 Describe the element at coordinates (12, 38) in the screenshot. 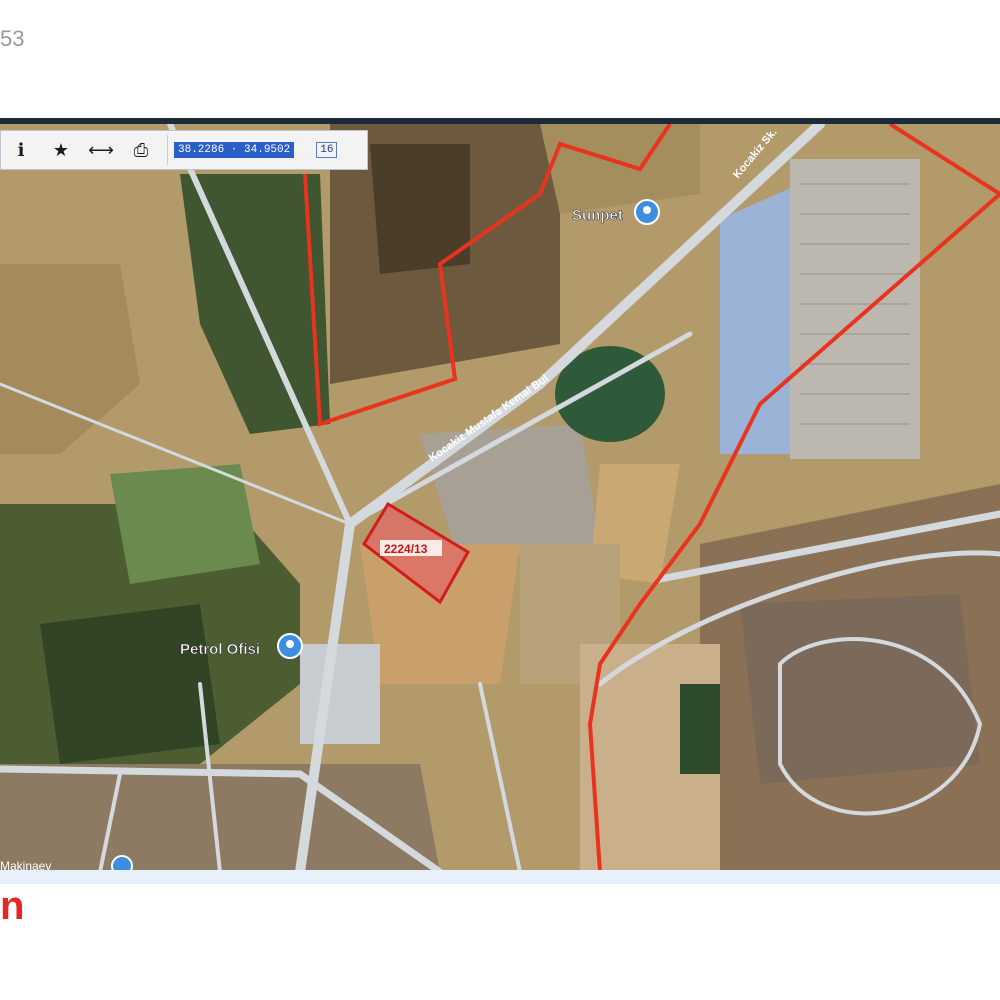

I see `corner-text: 53` at that location.